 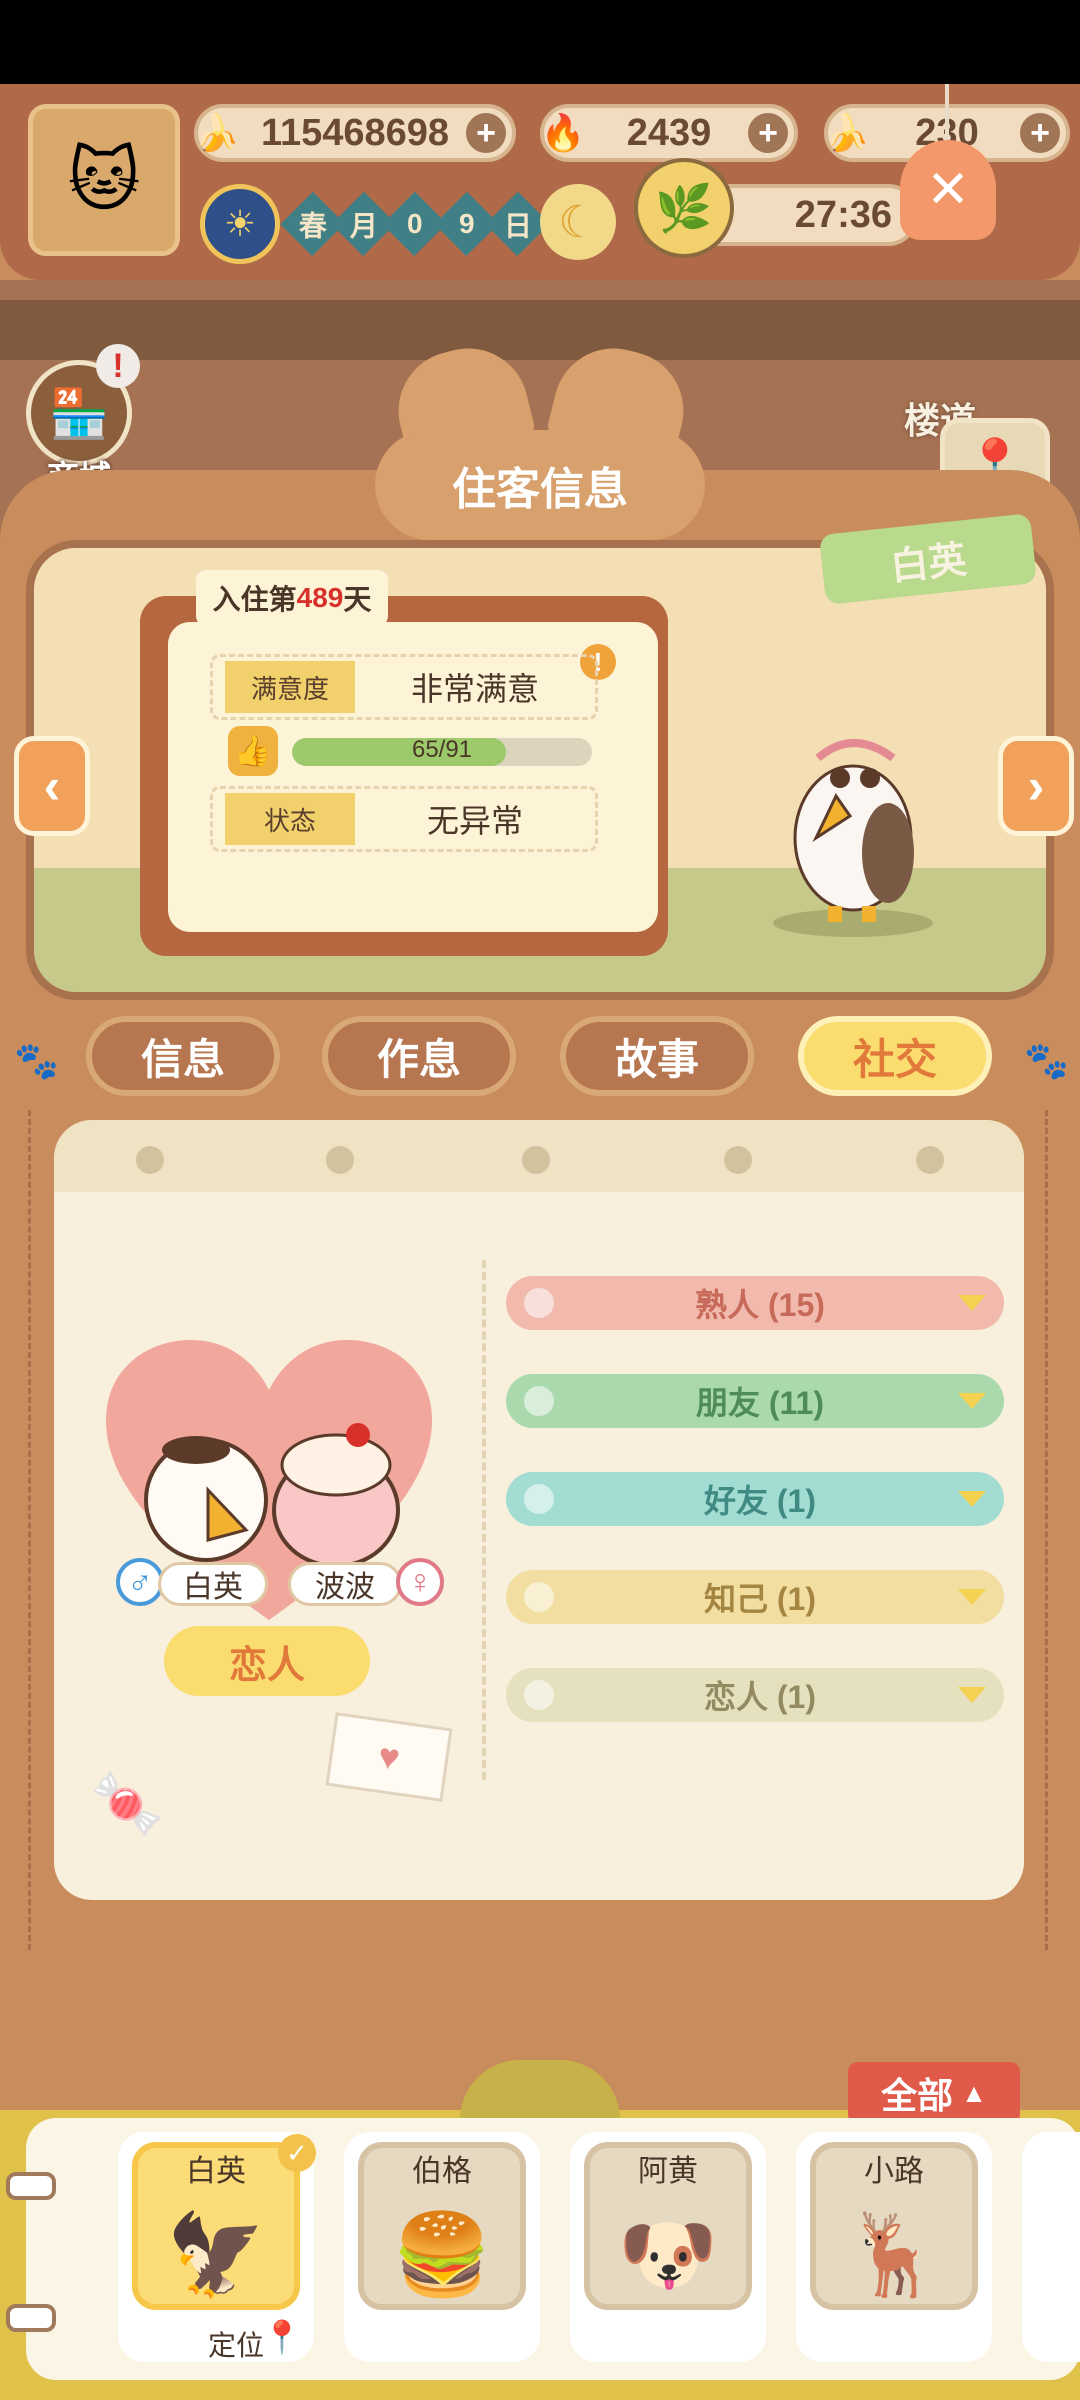 What do you see at coordinates (934, 2093) in the screenshot?
I see `filter-all-button: 全部 ▲` at bounding box center [934, 2093].